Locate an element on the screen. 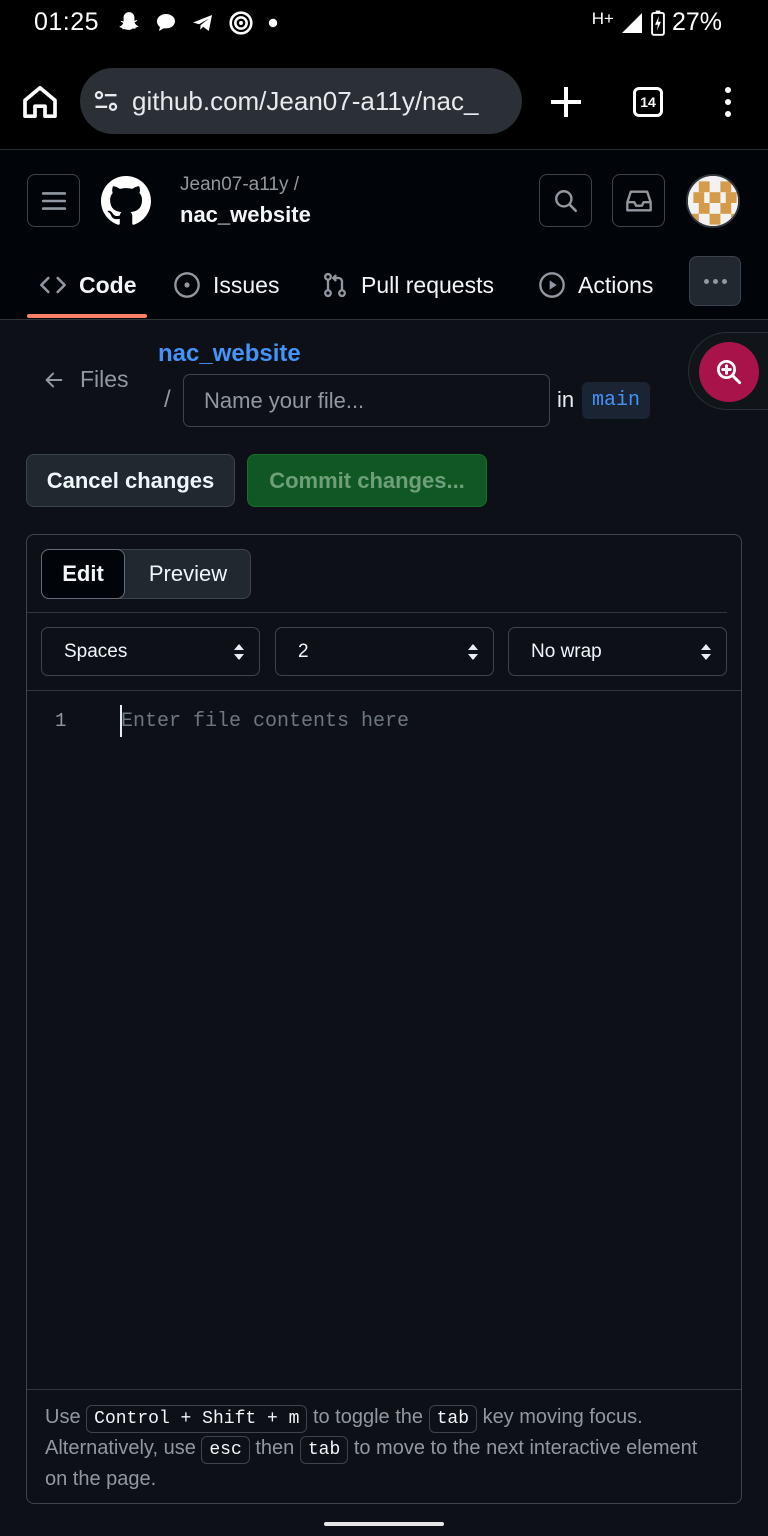 This screenshot has width=768, height=1536. tab-code-label: Code is located at coordinates (108, 284).